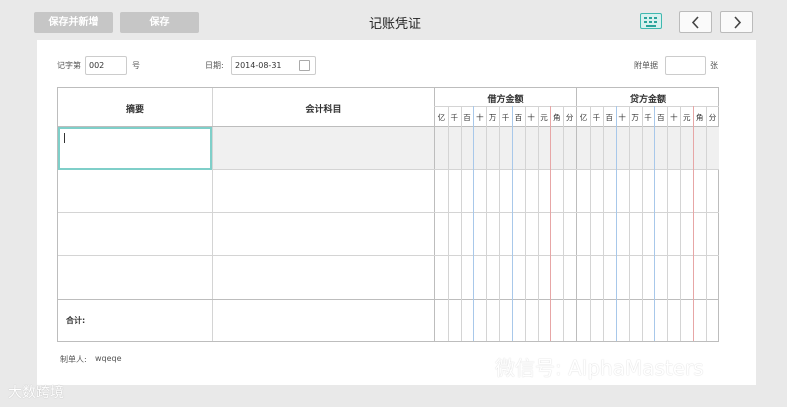 The height and width of the screenshot is (407, 787). I want to click on brand-logo: 大数跨境, so click(36, 393).